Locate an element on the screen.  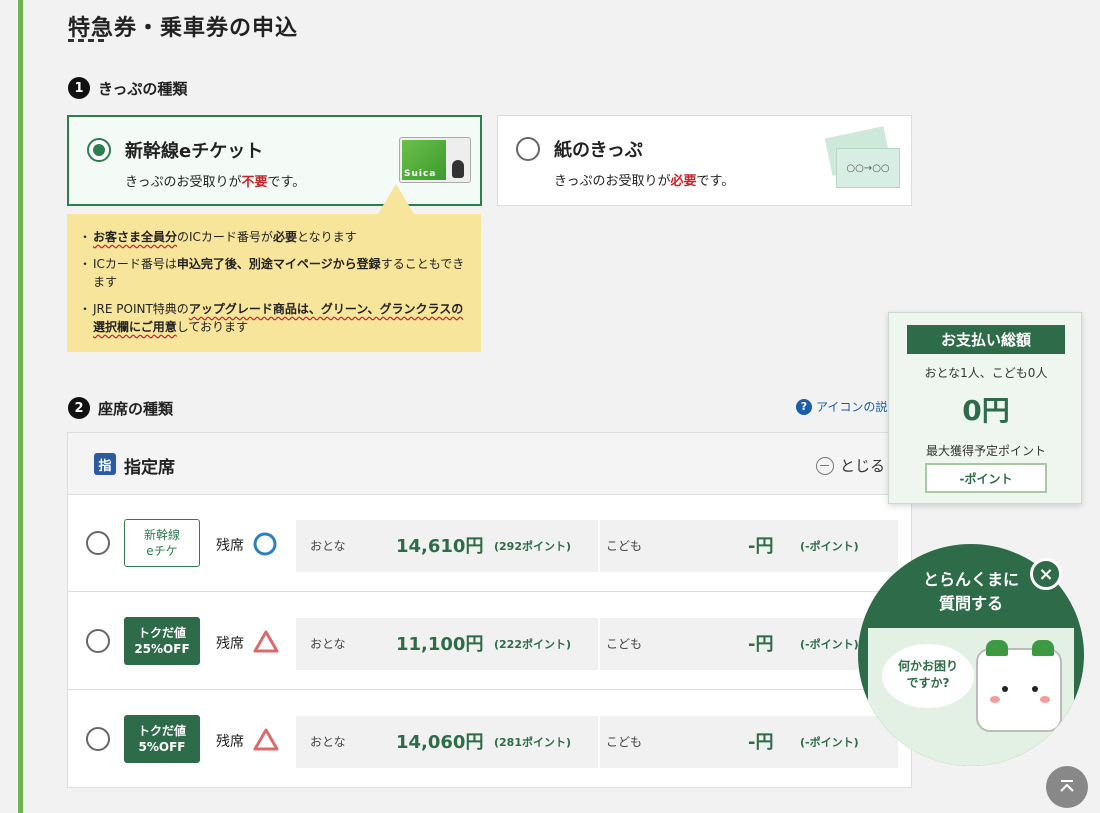
adult-price-cell: おとな 11,100円 (222ポイント) is located at coordinates (447, 644).